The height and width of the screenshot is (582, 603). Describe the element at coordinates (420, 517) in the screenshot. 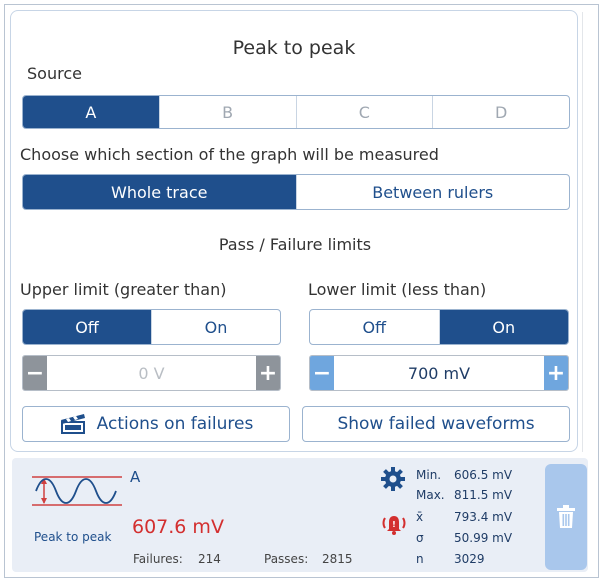

I see `stat-mean-label: x̄` at that location.